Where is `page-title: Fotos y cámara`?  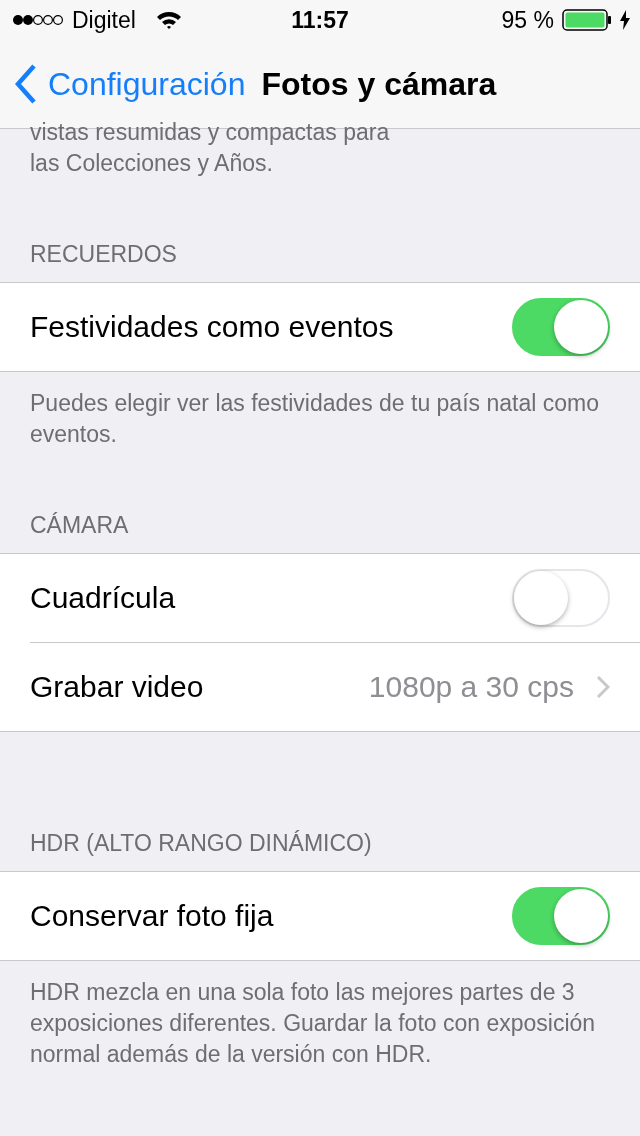
page-title: Fotos y cámara is located at coordinates (379, 84).